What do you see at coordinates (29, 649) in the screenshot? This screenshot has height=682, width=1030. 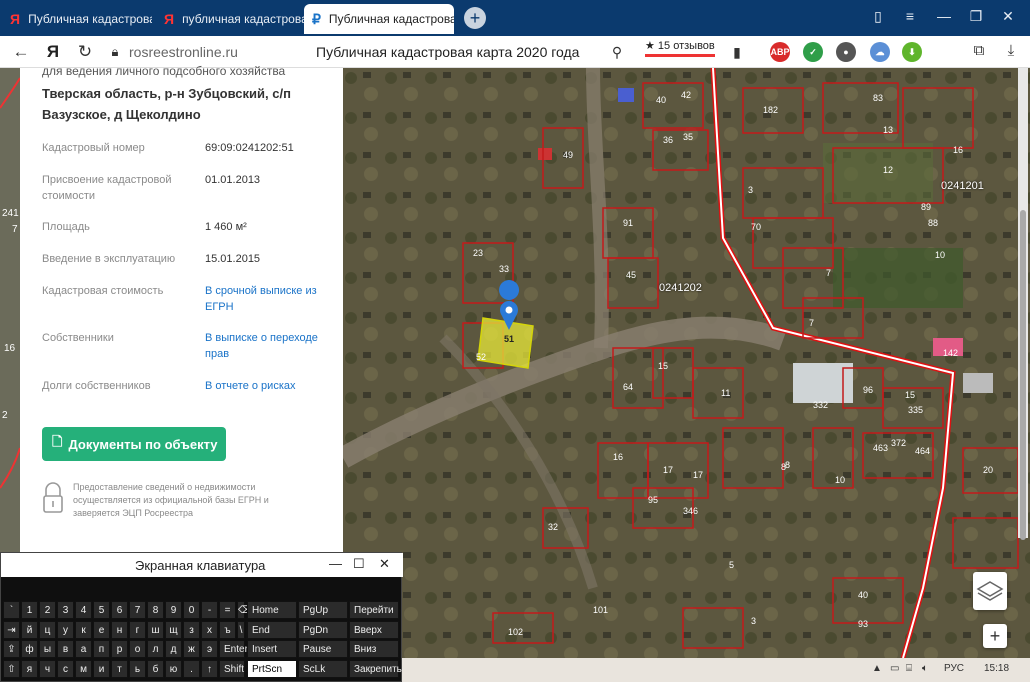 I see `keyboard-key: ф` at bounding box center [29, 649].